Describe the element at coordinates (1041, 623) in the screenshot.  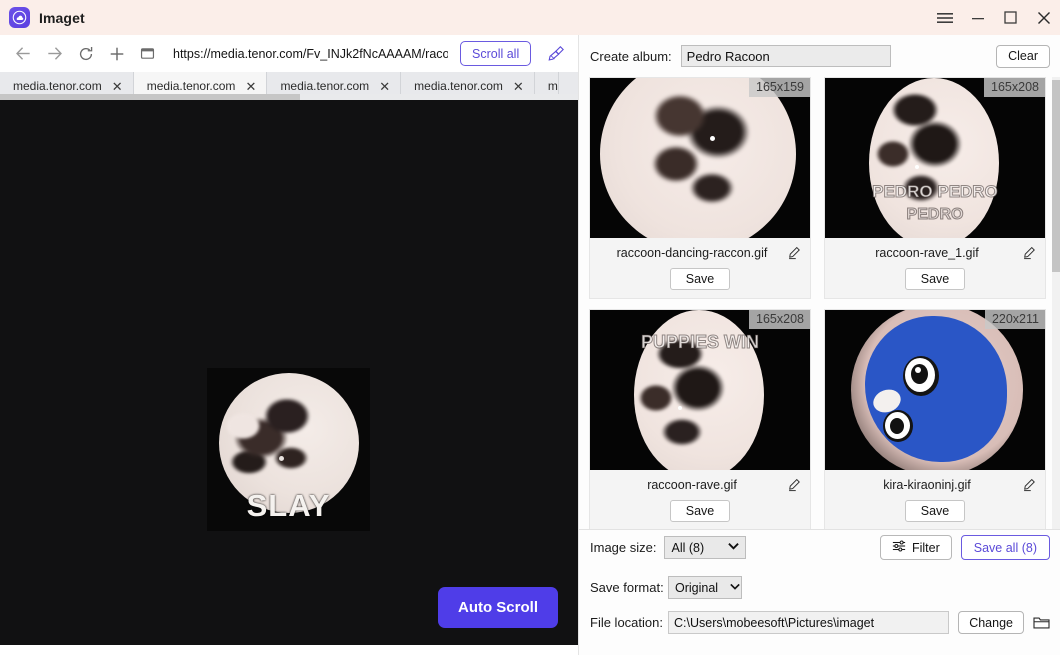
I see `folder-icon` at that location.